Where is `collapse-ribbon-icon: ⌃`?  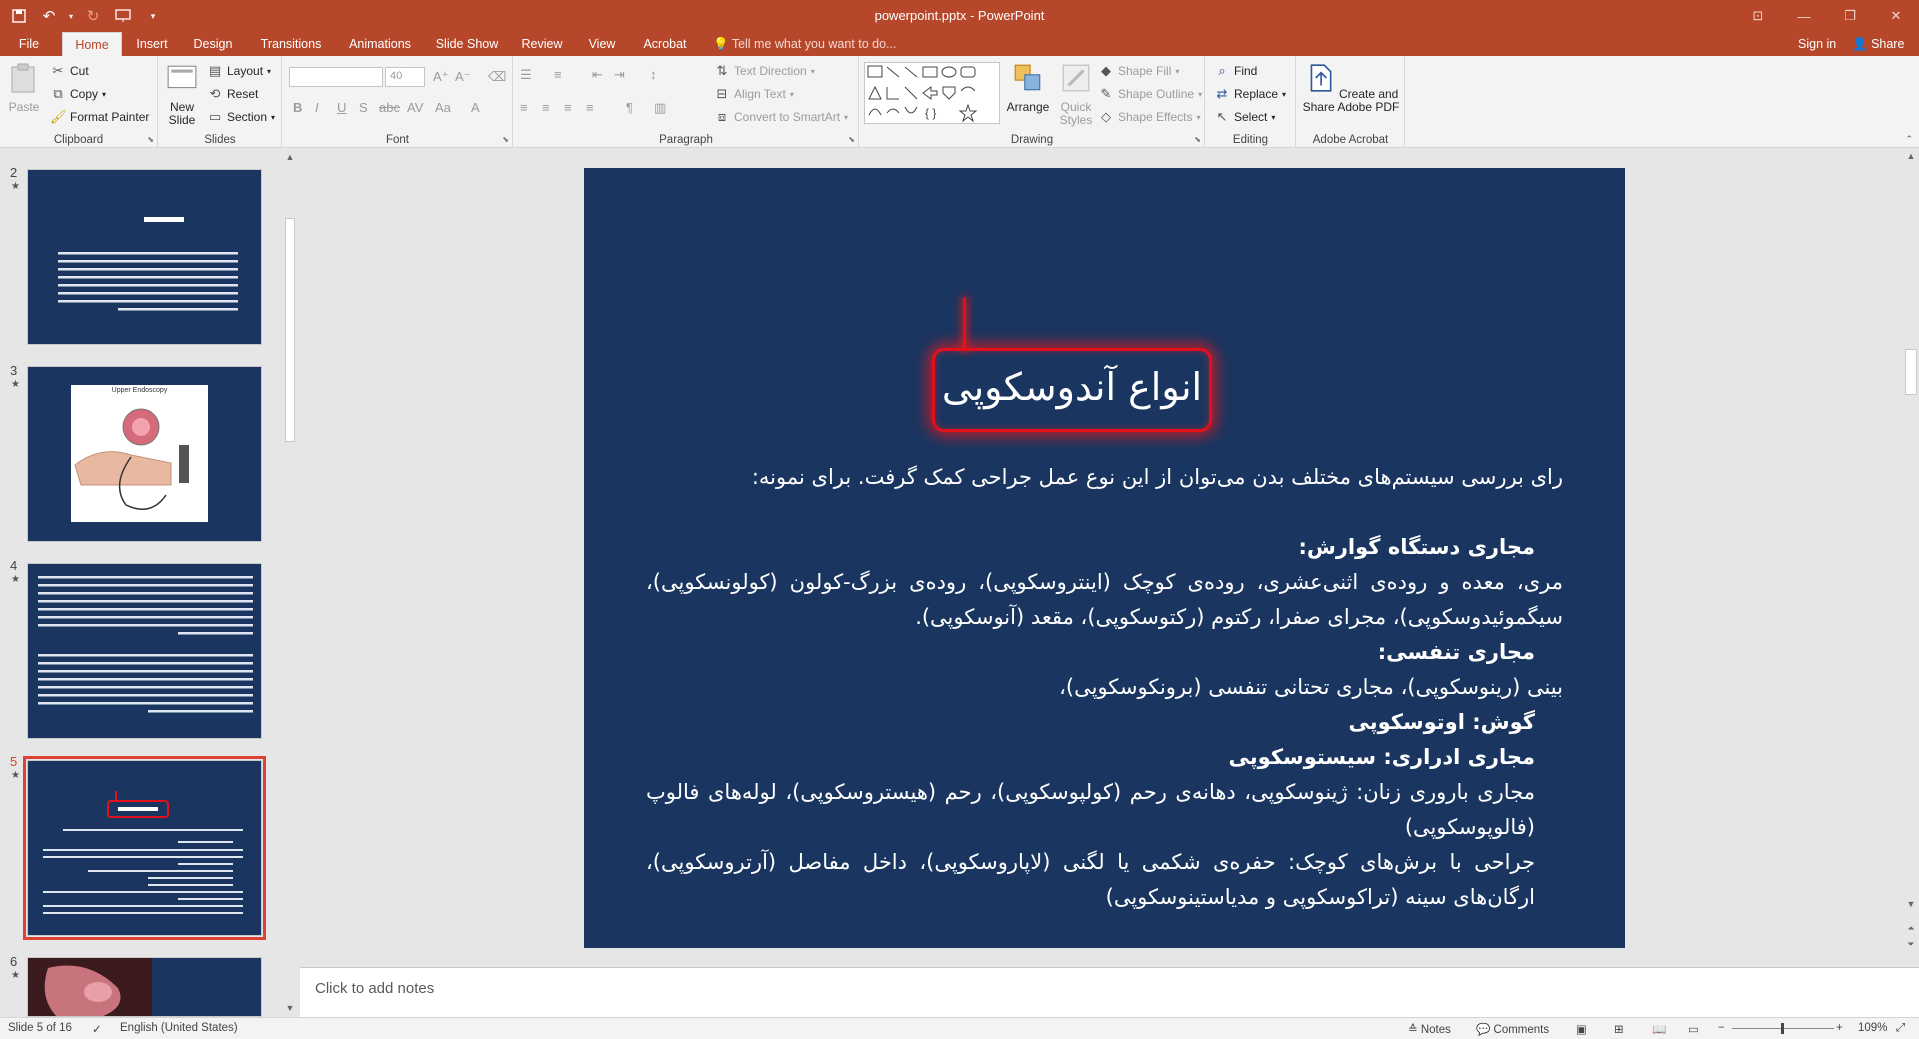 collapse-ribbon-icon: ⌃ is located at coordinates (1909, 139).